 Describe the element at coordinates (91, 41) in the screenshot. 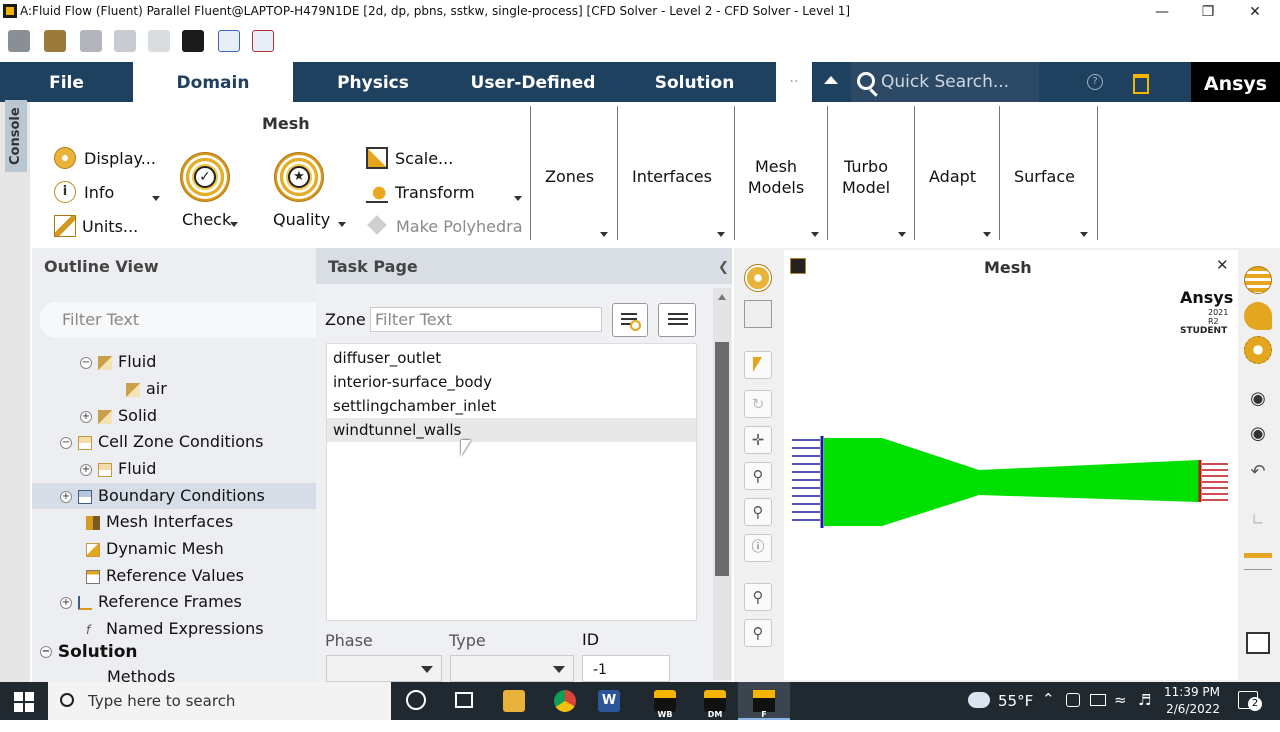

I see `write-icon` at that location.